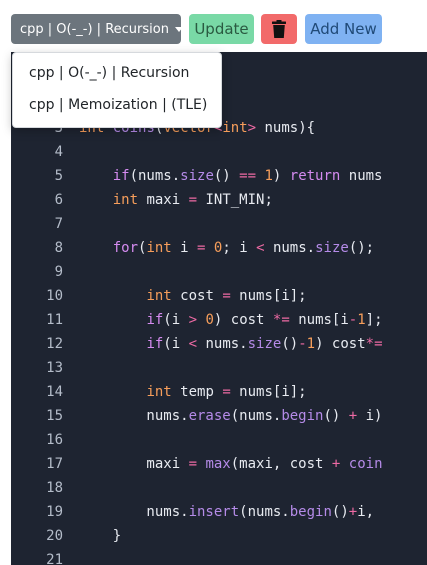 The image size is (427, 565). Describe the element at coordinates (100, 536) in the screenshot. I see `code-text: }` at that location.